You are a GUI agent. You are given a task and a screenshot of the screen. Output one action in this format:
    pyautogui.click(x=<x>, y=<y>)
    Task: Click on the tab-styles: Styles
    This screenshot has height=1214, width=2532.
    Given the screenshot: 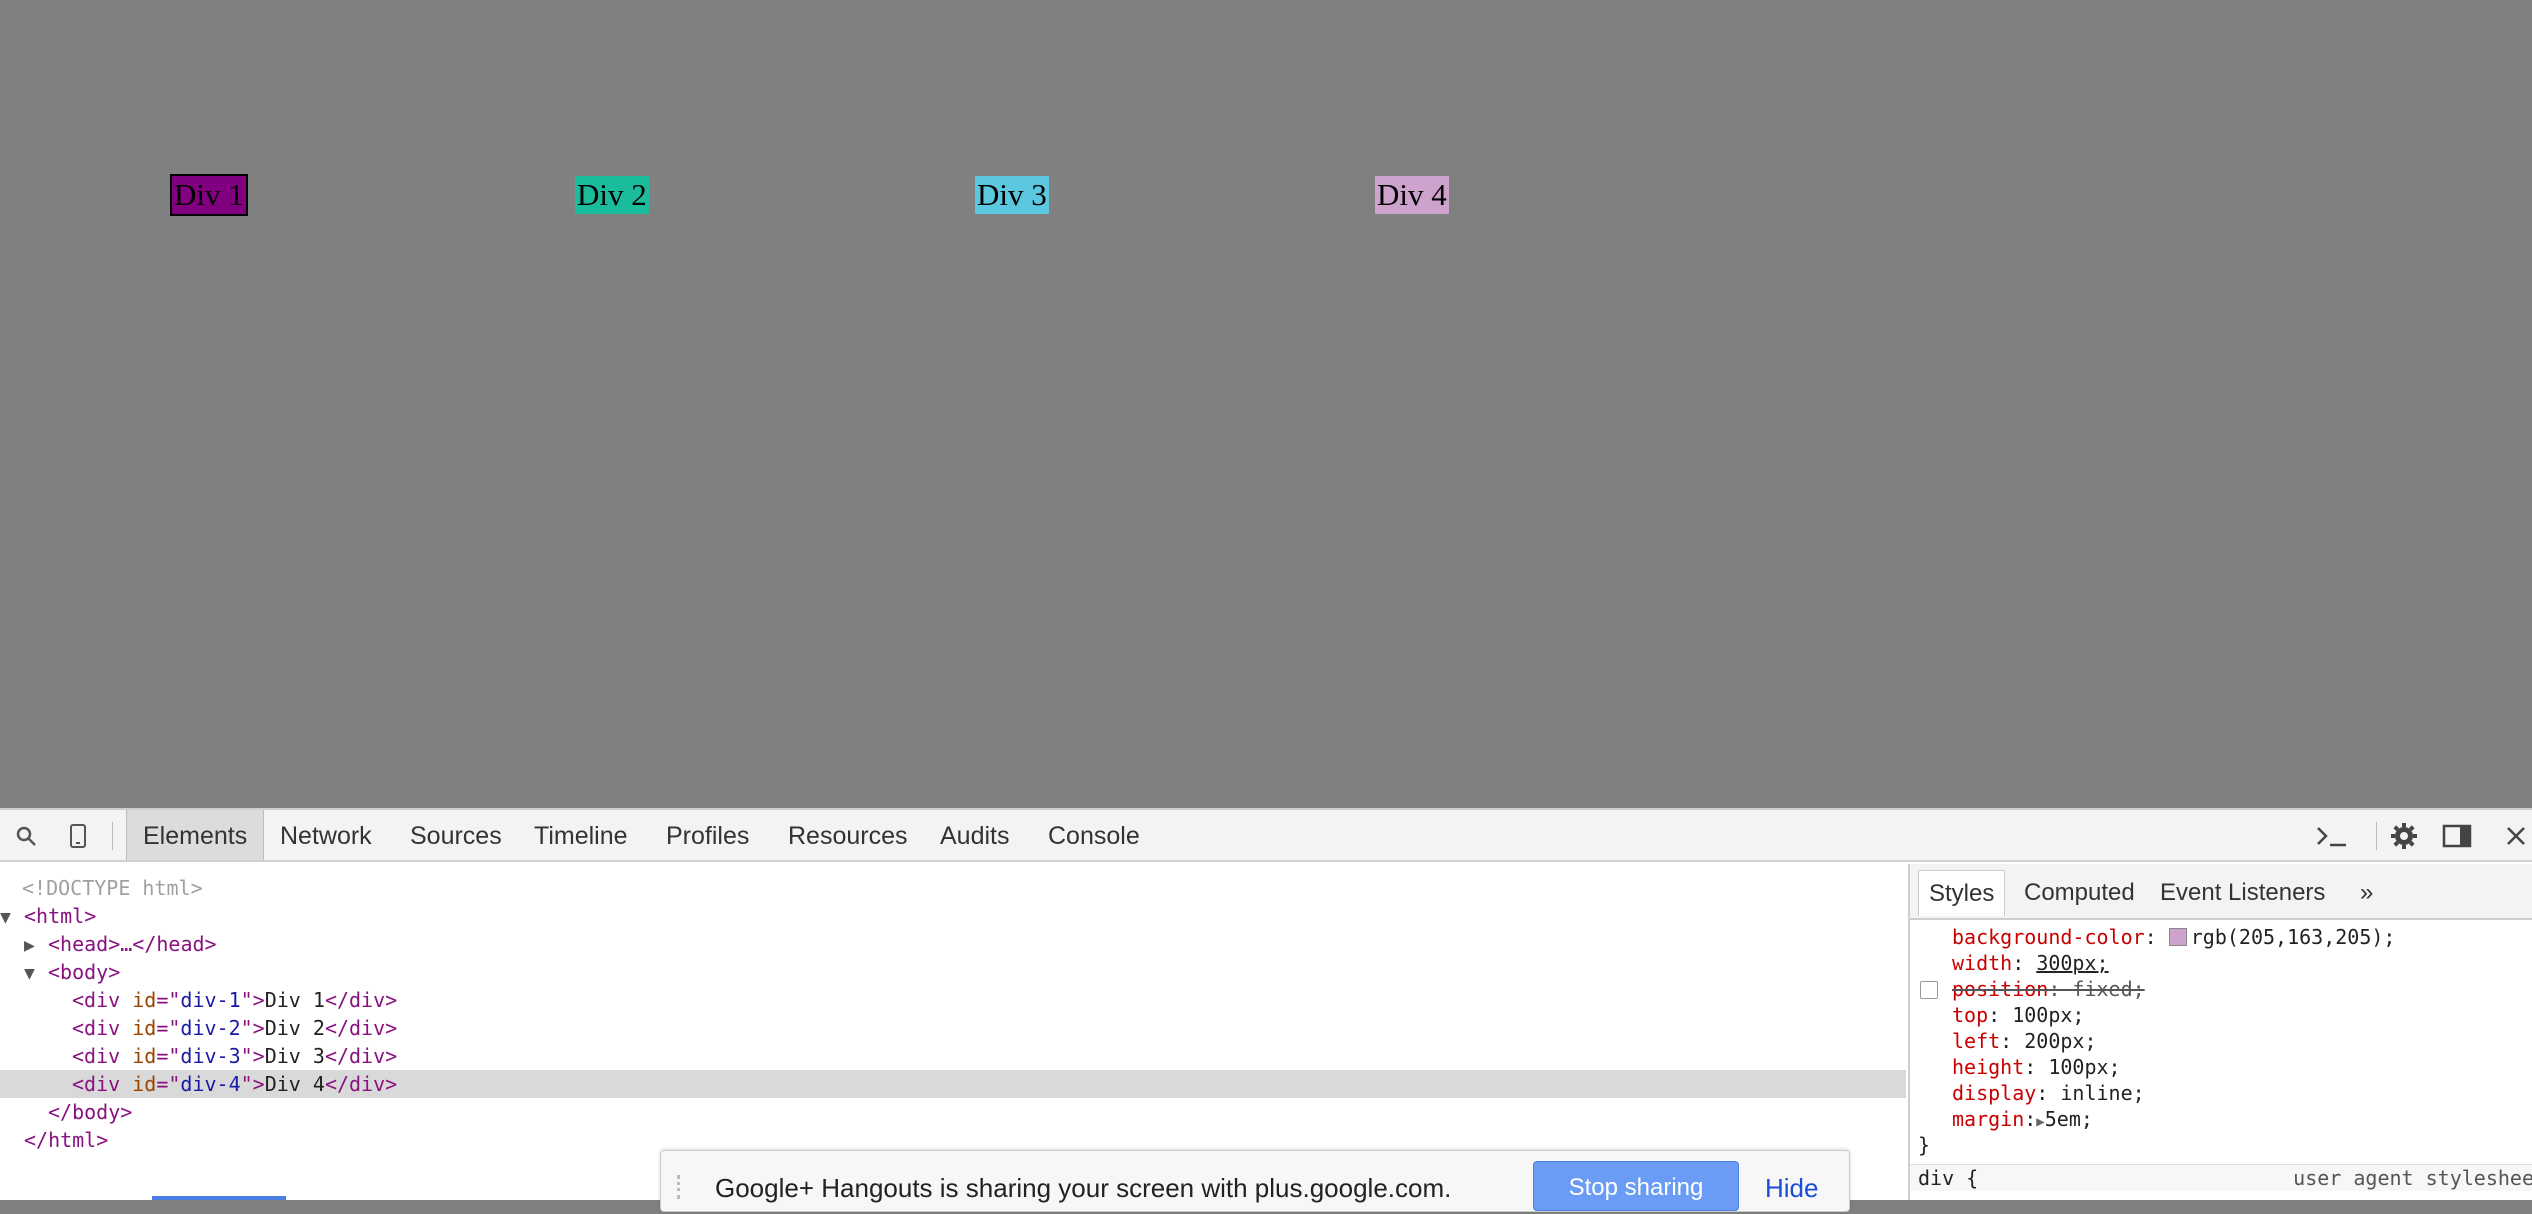 What is the action you would take?
    pyautogui.click(x=1962, y=893)
    